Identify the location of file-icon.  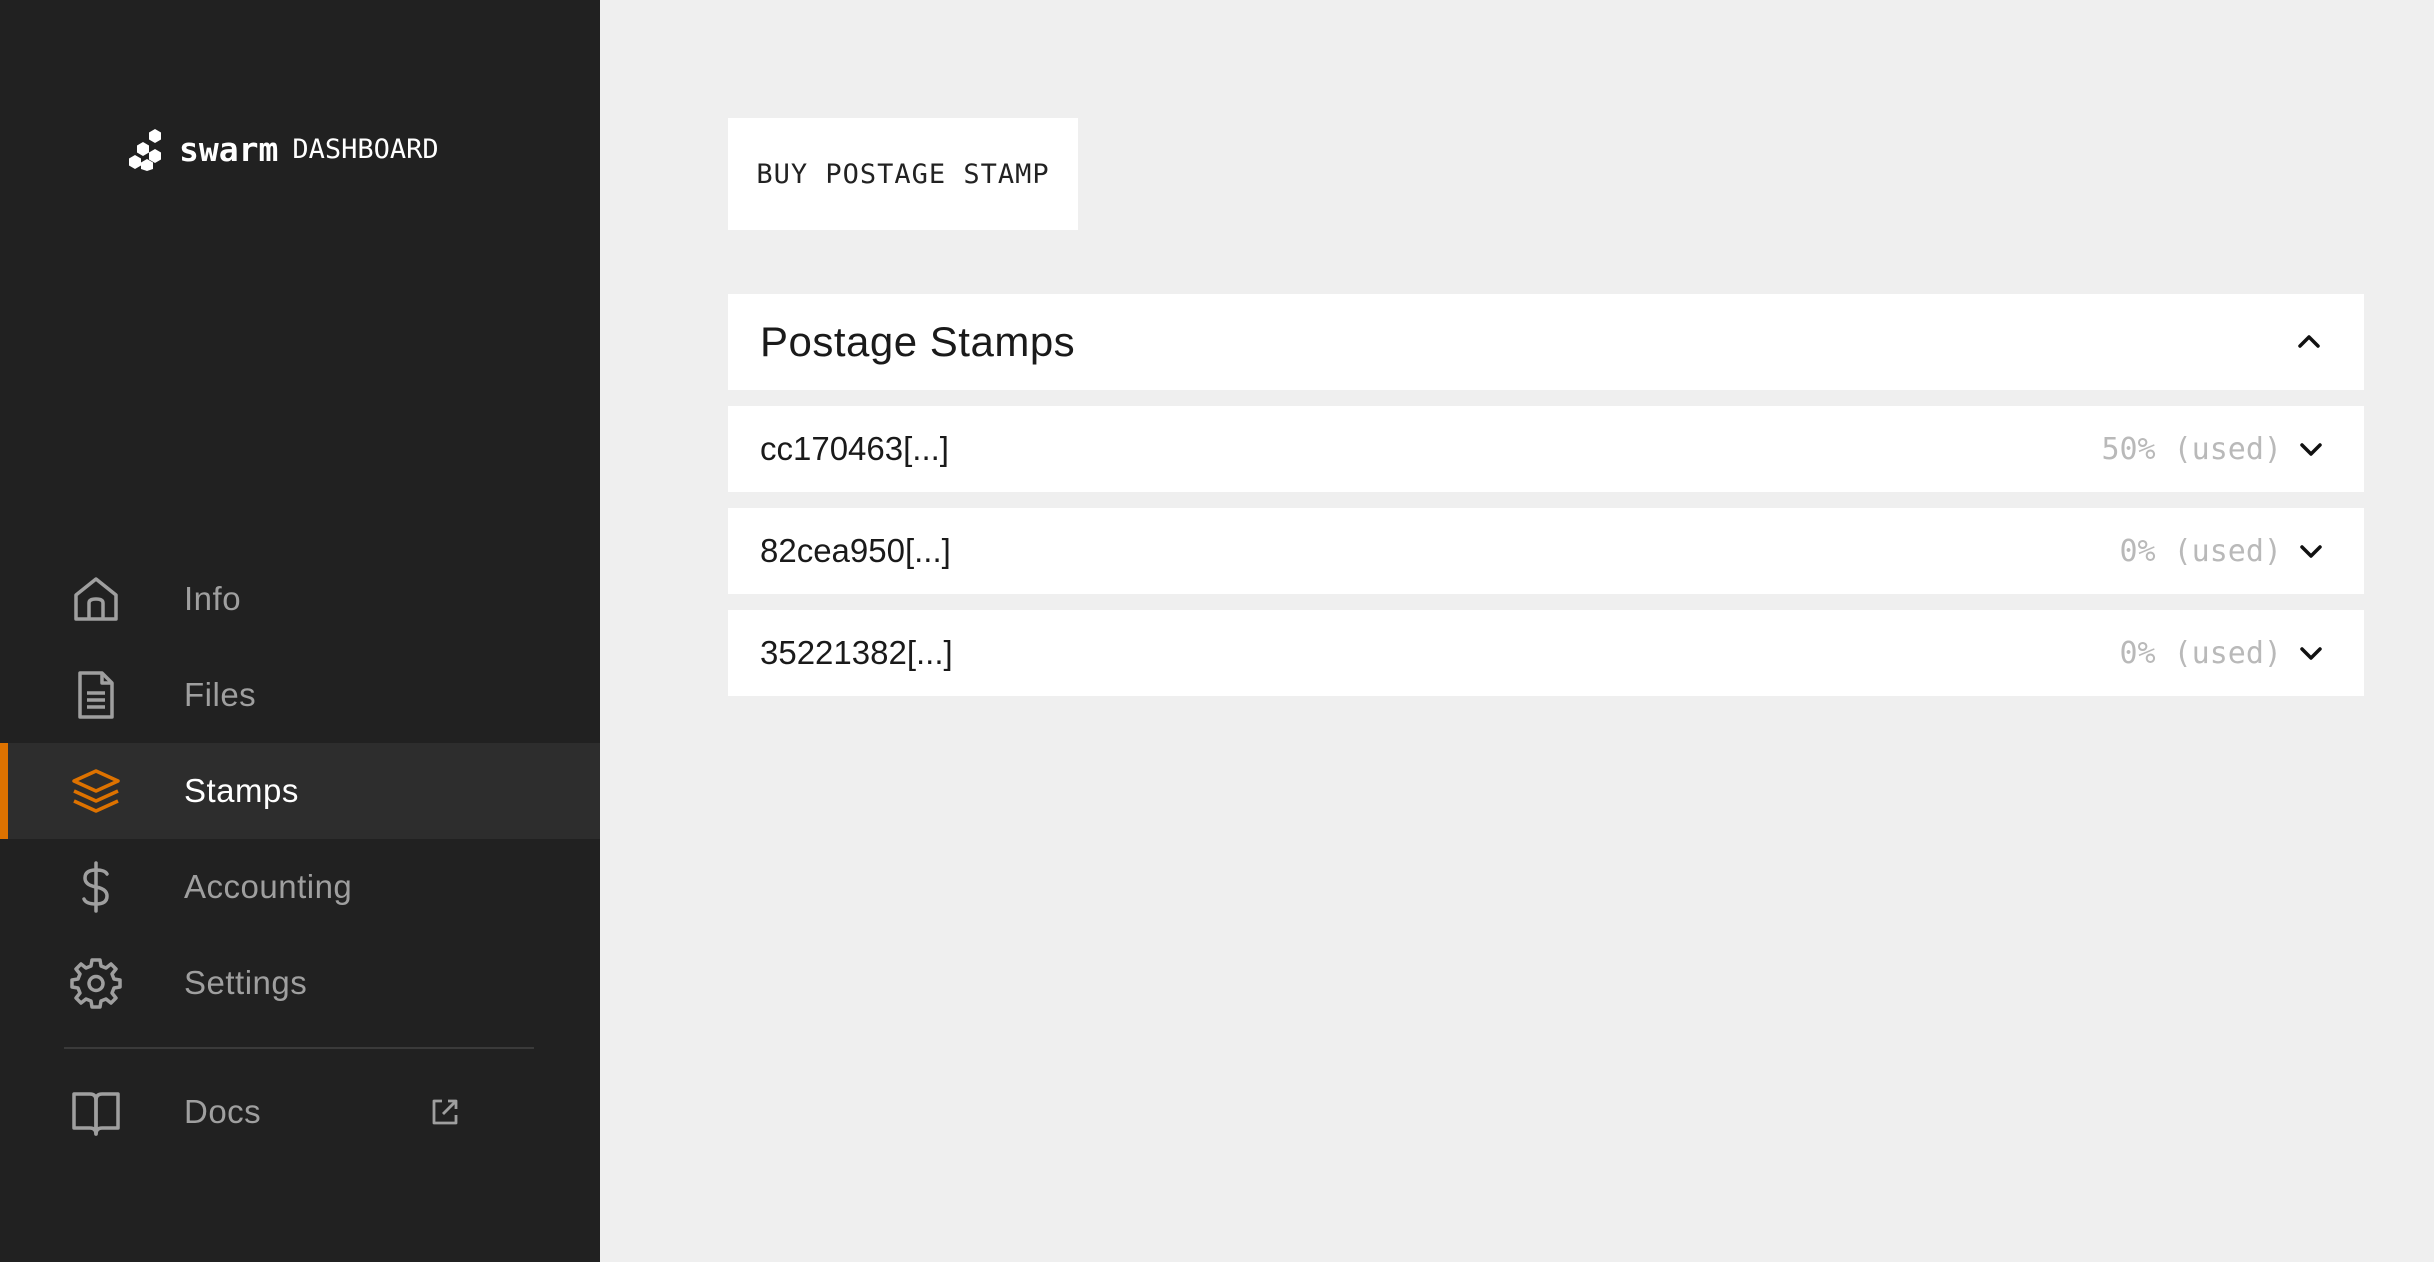
(96, 695).